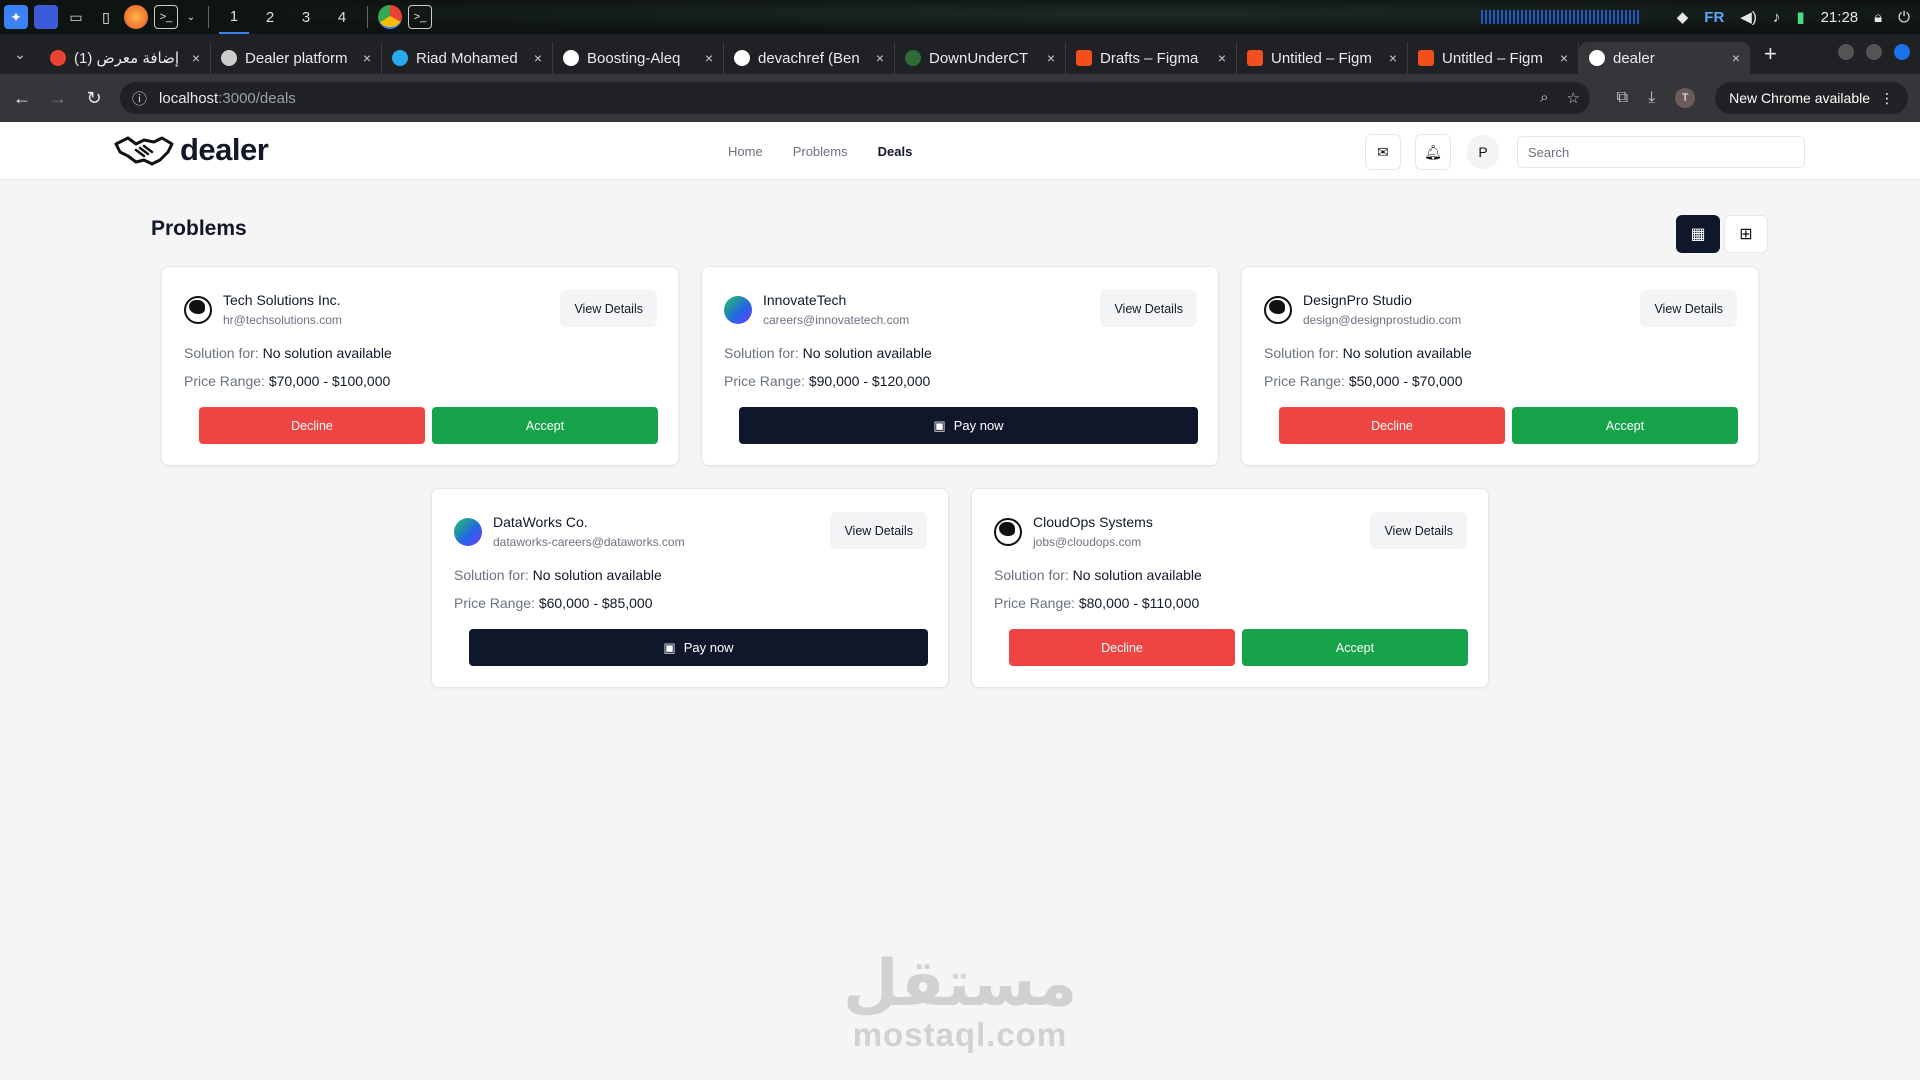 This screenshot has width=1920, height=1080. I want to click on price-line: Price Range: $50,000 - $70,000, so click(1363, 381).